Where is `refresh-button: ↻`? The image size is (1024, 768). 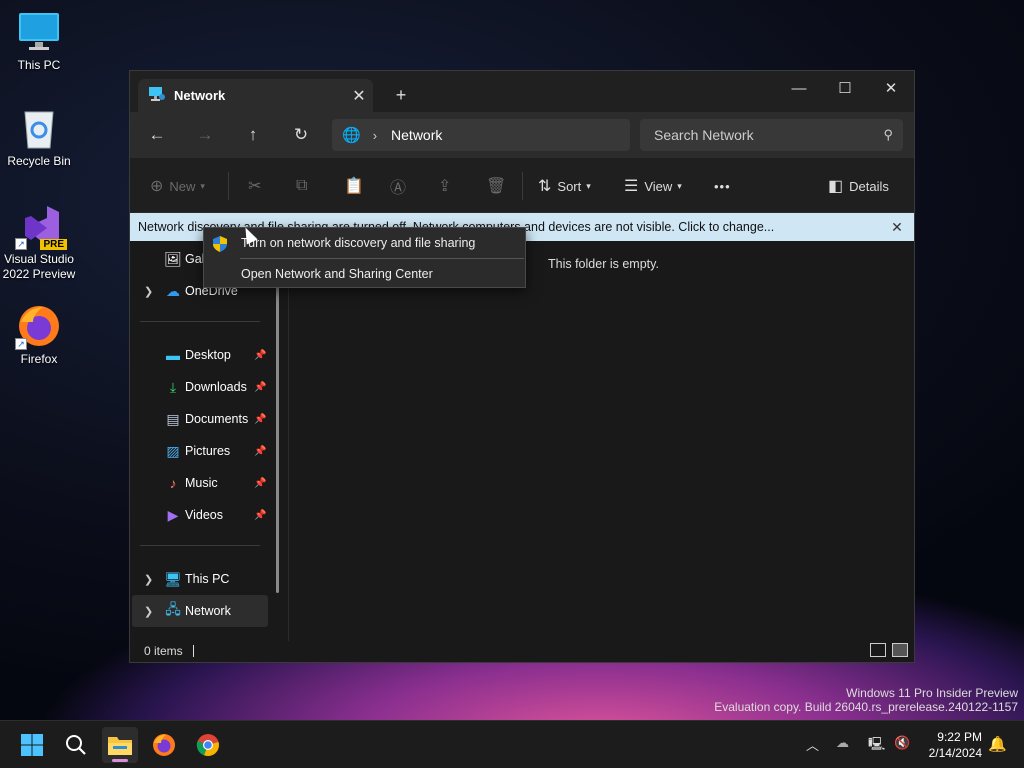 refresh-button: ↻ is located at coordinates (301, 135).